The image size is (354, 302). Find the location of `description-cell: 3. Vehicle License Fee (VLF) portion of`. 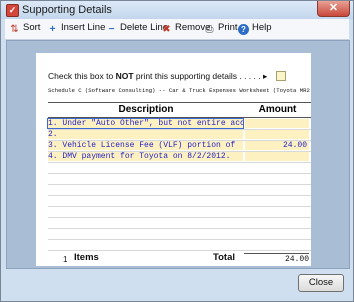

description-cell: 3. Vehicle License Fee (VLF) portion of is located at coordinates (145, 145).